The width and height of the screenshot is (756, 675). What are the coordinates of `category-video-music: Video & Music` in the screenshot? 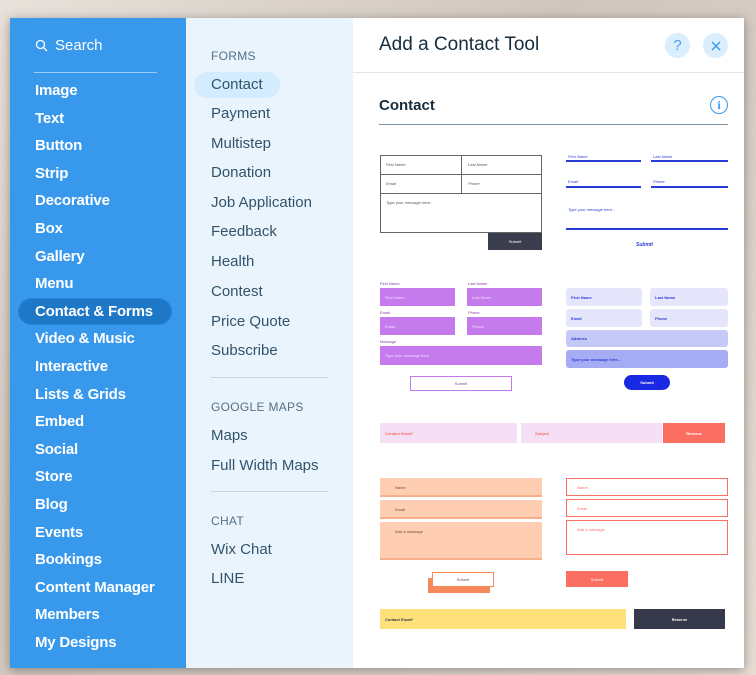 It's located at (98, 339).